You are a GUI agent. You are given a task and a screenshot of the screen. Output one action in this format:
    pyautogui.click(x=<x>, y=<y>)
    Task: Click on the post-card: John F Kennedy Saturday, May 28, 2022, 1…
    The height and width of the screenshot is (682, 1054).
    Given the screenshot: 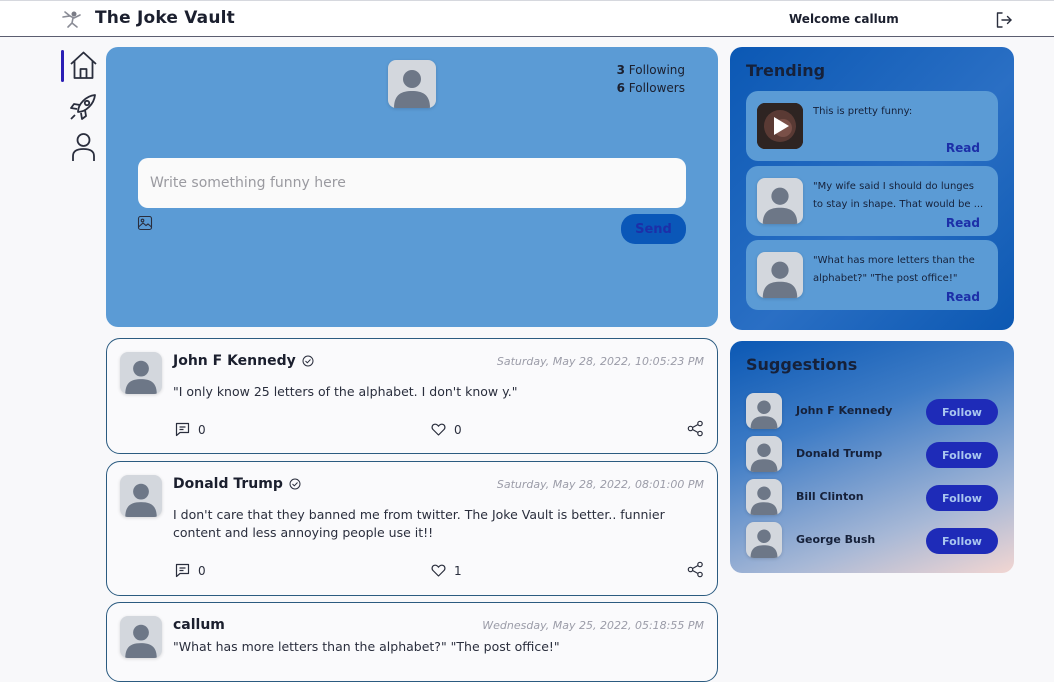 What is the action you would take?
    pyautogui.click(x=412, y=396)
    